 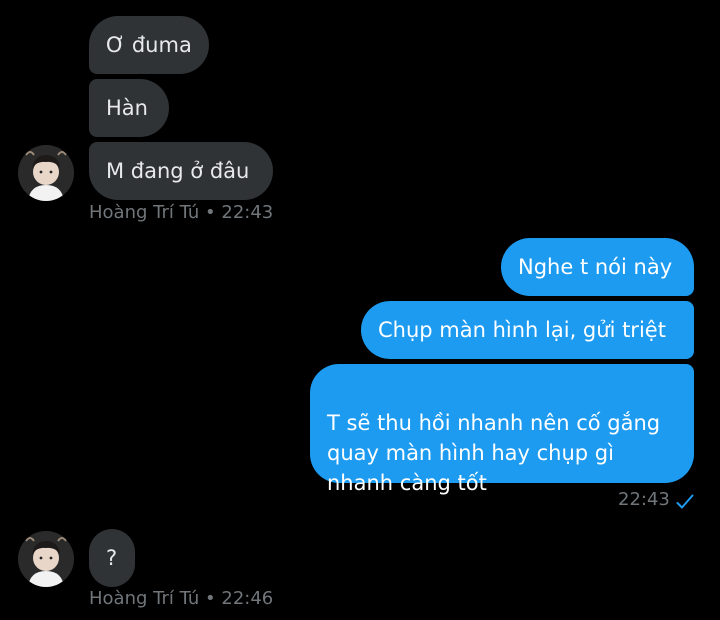 I want to click on outgoing-message: Chụp màn hình lại, gửi triệt, so click(x=527, y=330).